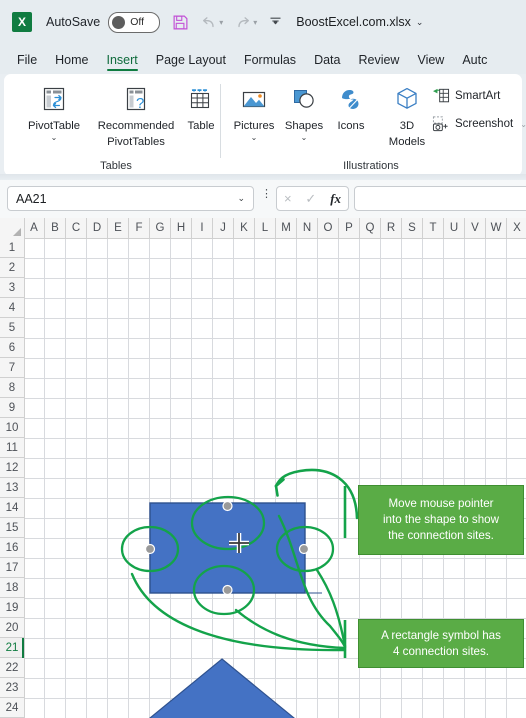 This screenshot has height=718, width=526. What do you see at coordinates (76, 228) in the screenshot?
I see `column-header-C: C` at bounding box center [76, 228].